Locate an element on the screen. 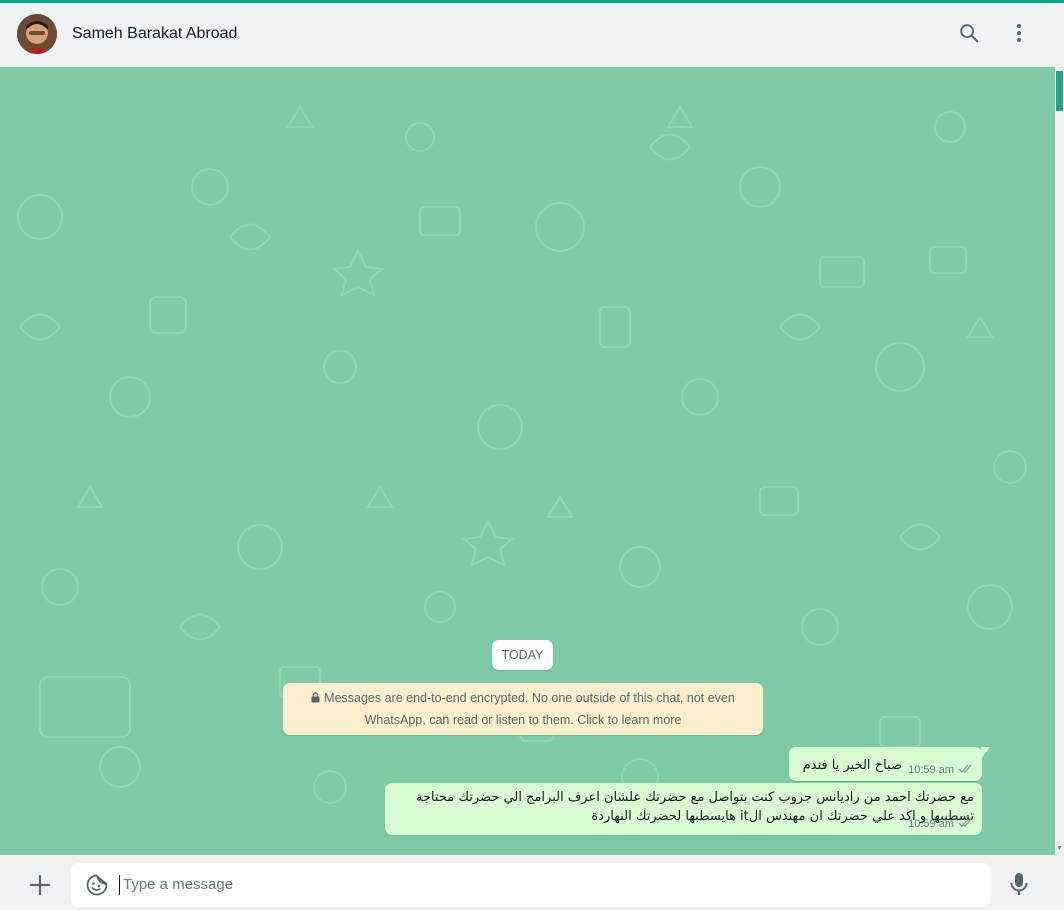  contact-name: Sameh Barakat Abroad is located at coordinates (154, 34).